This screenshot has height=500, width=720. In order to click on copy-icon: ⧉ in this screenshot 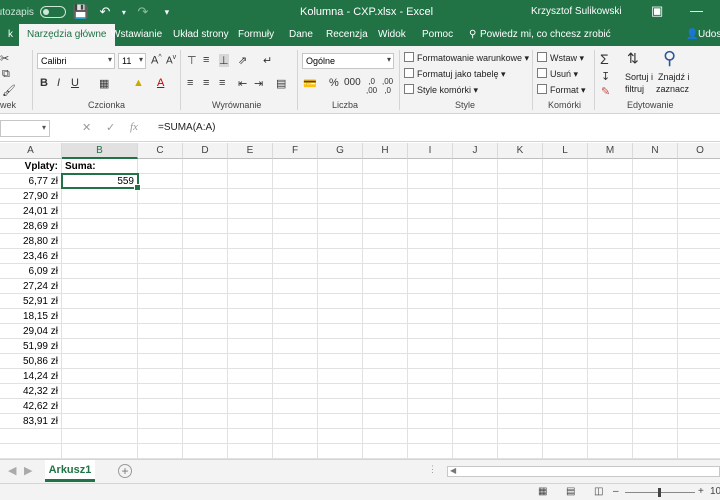, I will do `click(6, 74)`.